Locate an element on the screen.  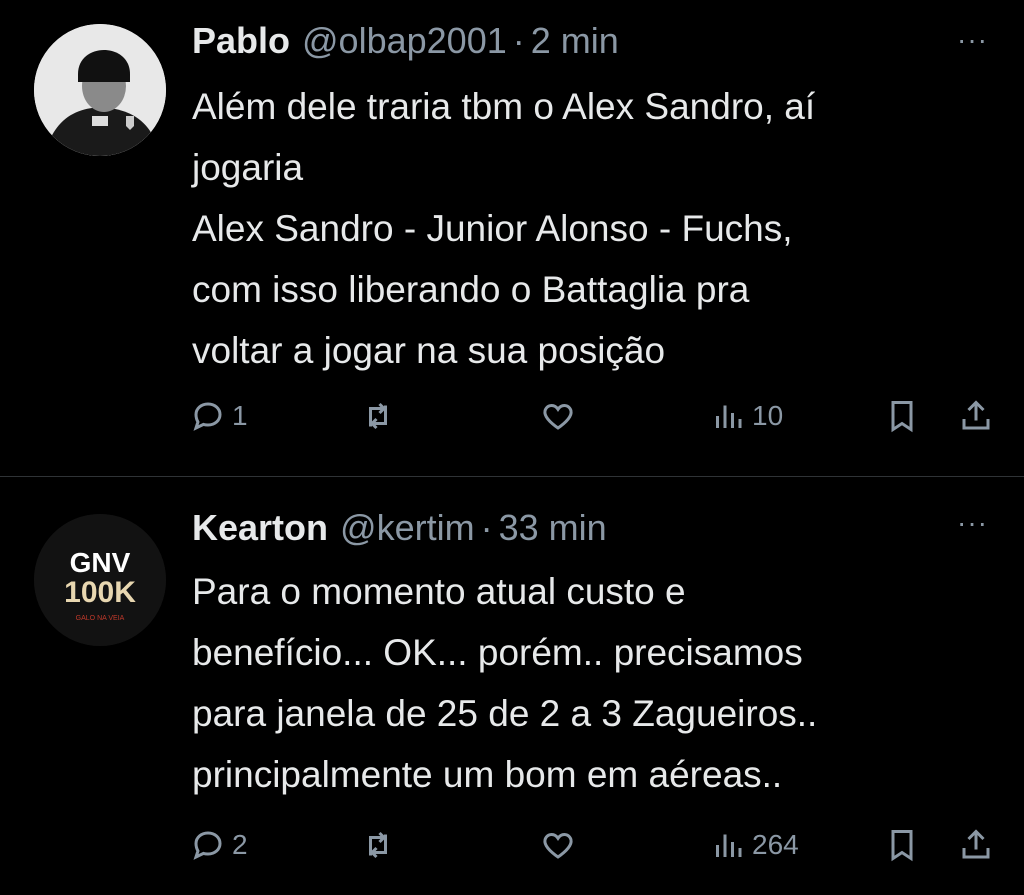
tweet-text-line: benefício... OK... porém.. precisamos is located at coordinates (497, 652).